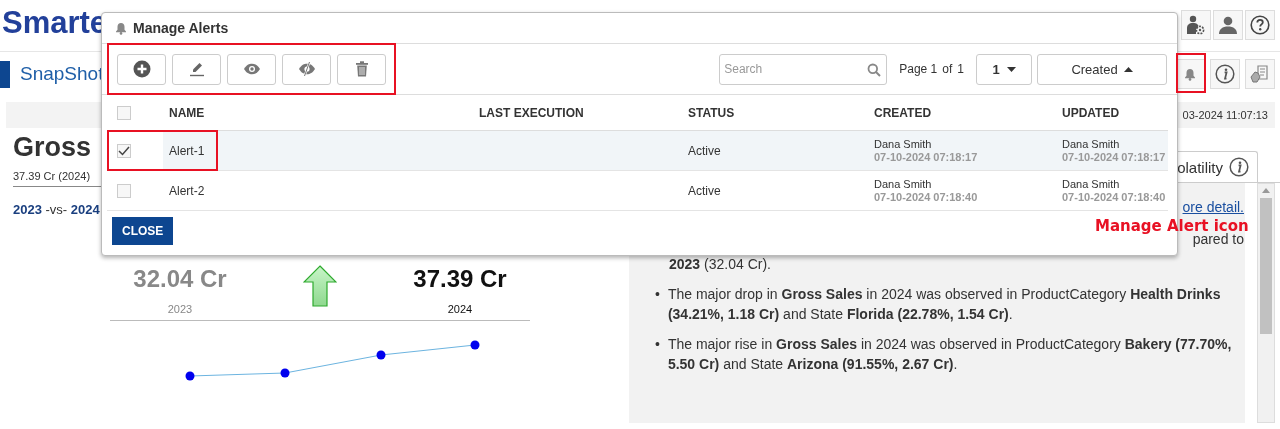 The height and width of the screenshot is (429, 1280). Describe the element at coordinates (926, 197) in the screenshot. I see `created-date: 07-10-2024 07:18:40` at that location.